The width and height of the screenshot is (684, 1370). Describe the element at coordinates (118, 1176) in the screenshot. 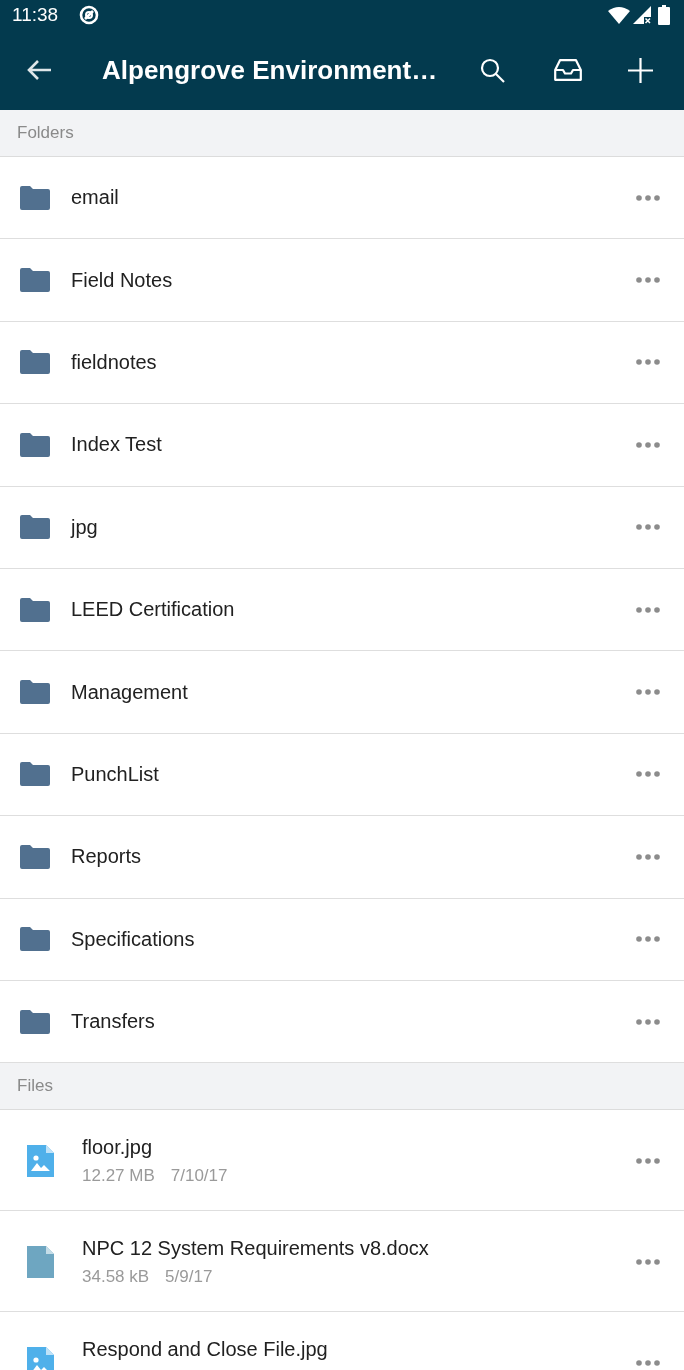

I see `file-size: 12.27 MB` at that location.